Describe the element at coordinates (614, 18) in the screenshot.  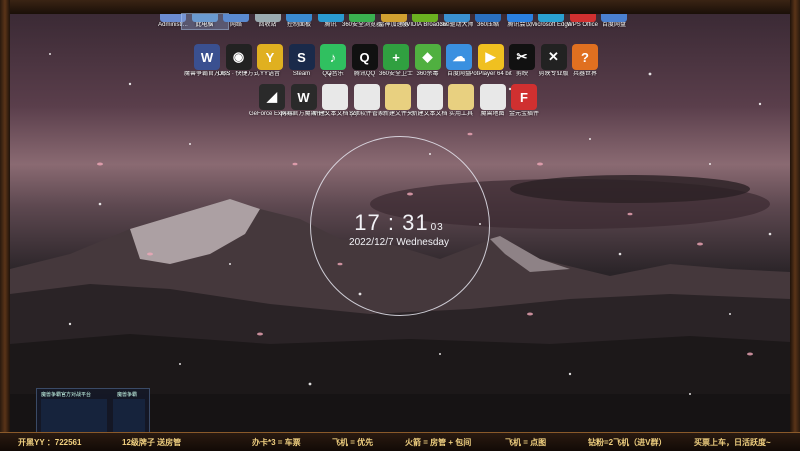
I see `app-icon` at that location.